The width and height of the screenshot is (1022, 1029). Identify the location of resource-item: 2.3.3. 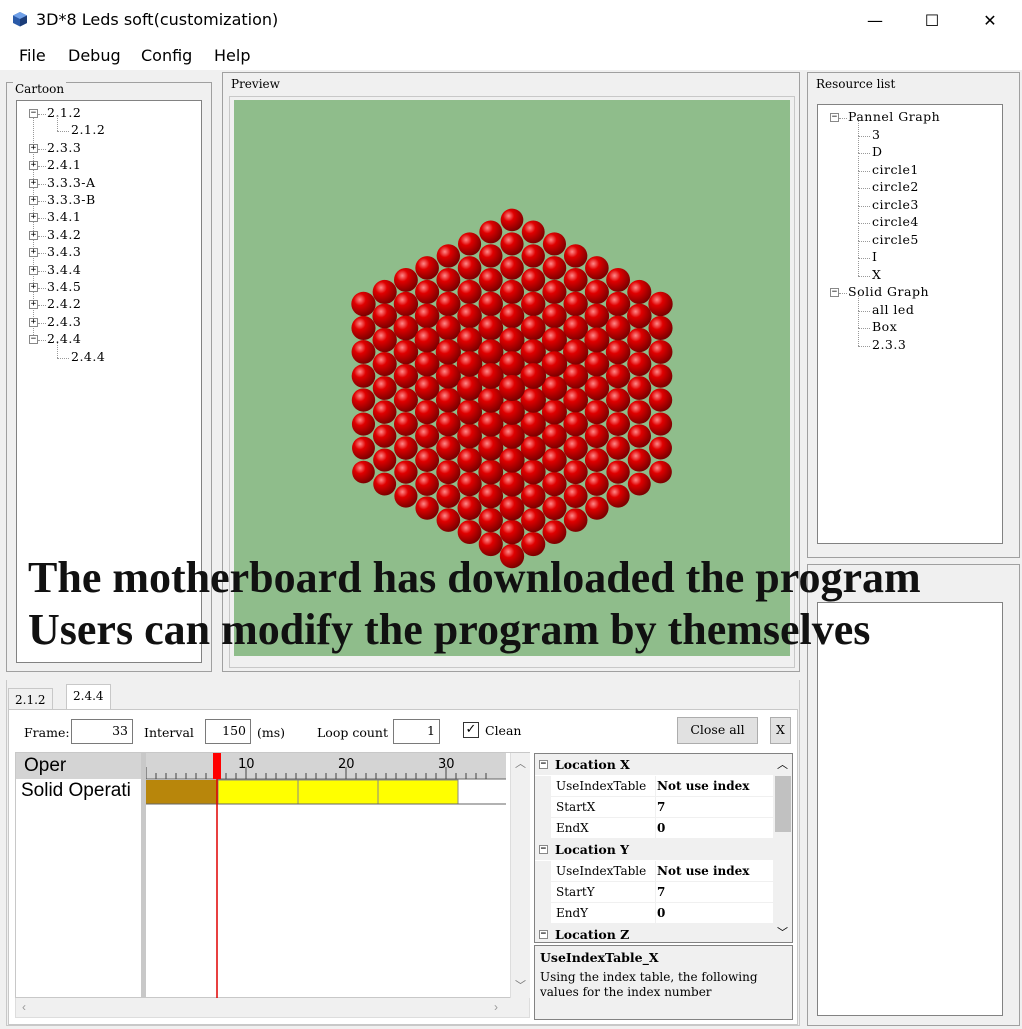
(908, 342).